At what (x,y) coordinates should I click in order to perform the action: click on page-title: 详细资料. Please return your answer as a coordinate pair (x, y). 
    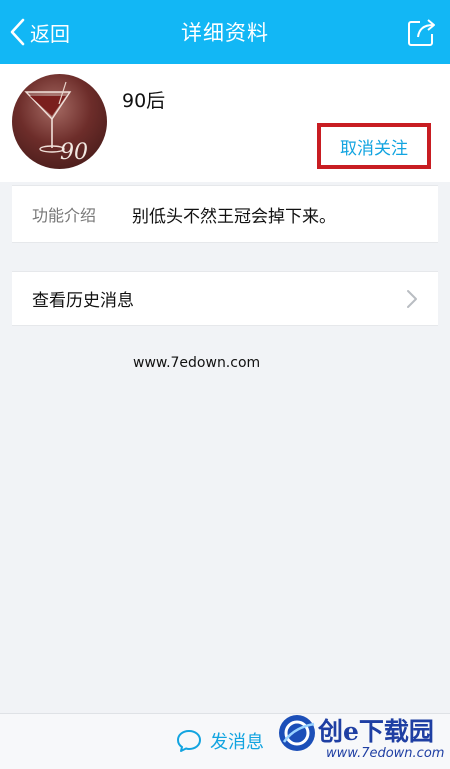
    Looking at the image, I should click on (225, 33).